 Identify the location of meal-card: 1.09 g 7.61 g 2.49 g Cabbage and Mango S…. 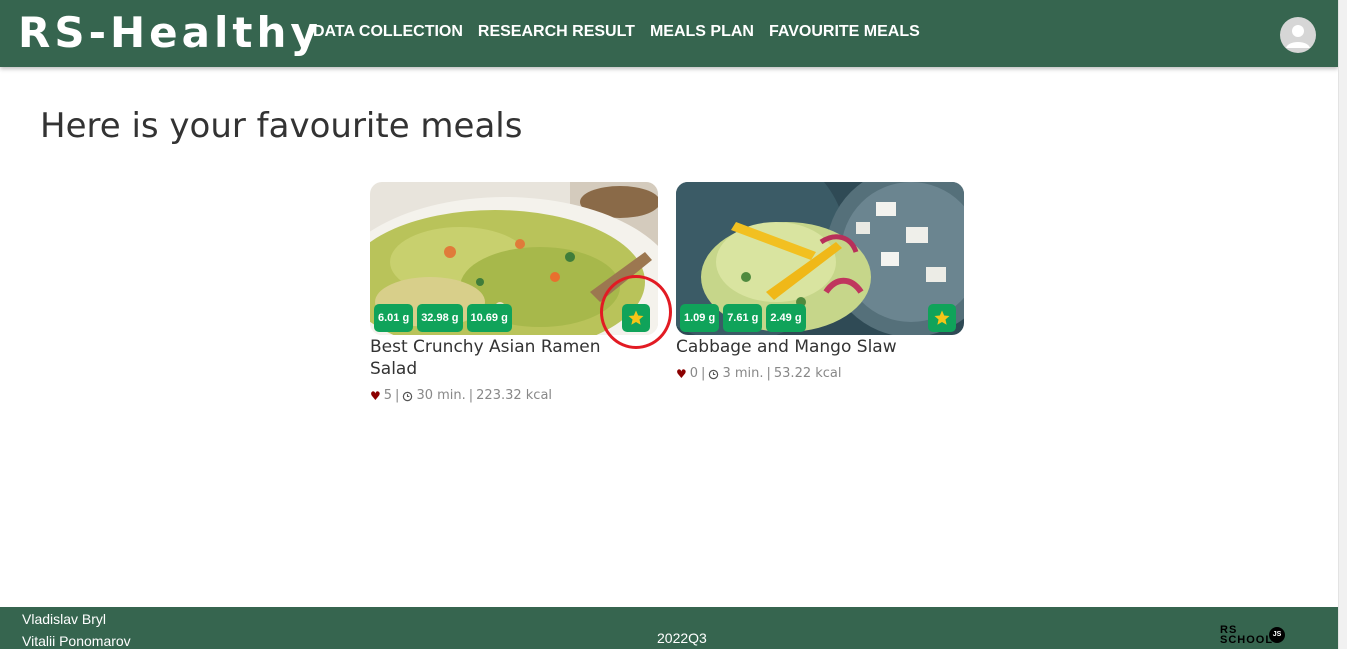
(820, 282).